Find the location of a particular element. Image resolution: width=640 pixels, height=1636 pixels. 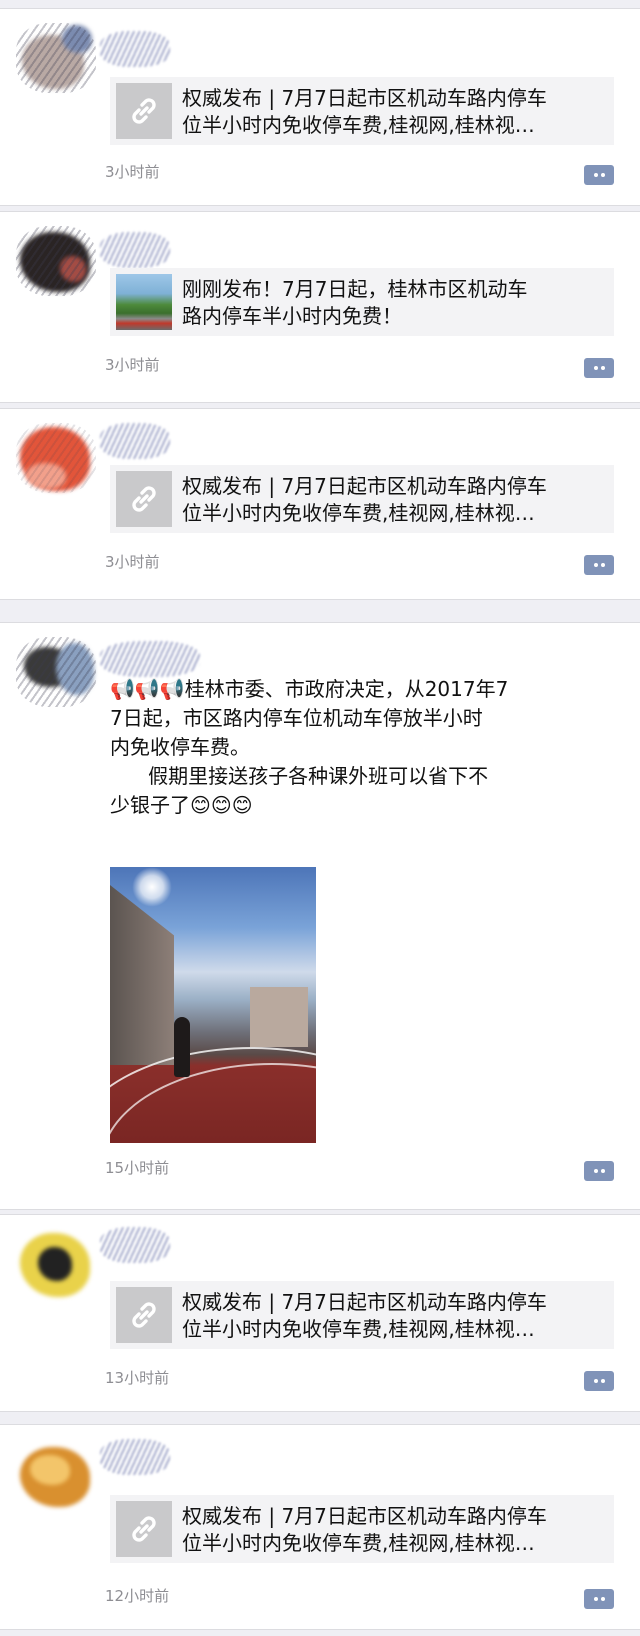

shared-link-card: 刚刚发布！7月7日起，桂林市区机动车 路内停车半小时内免费！ is located at coordinates (362, 302).